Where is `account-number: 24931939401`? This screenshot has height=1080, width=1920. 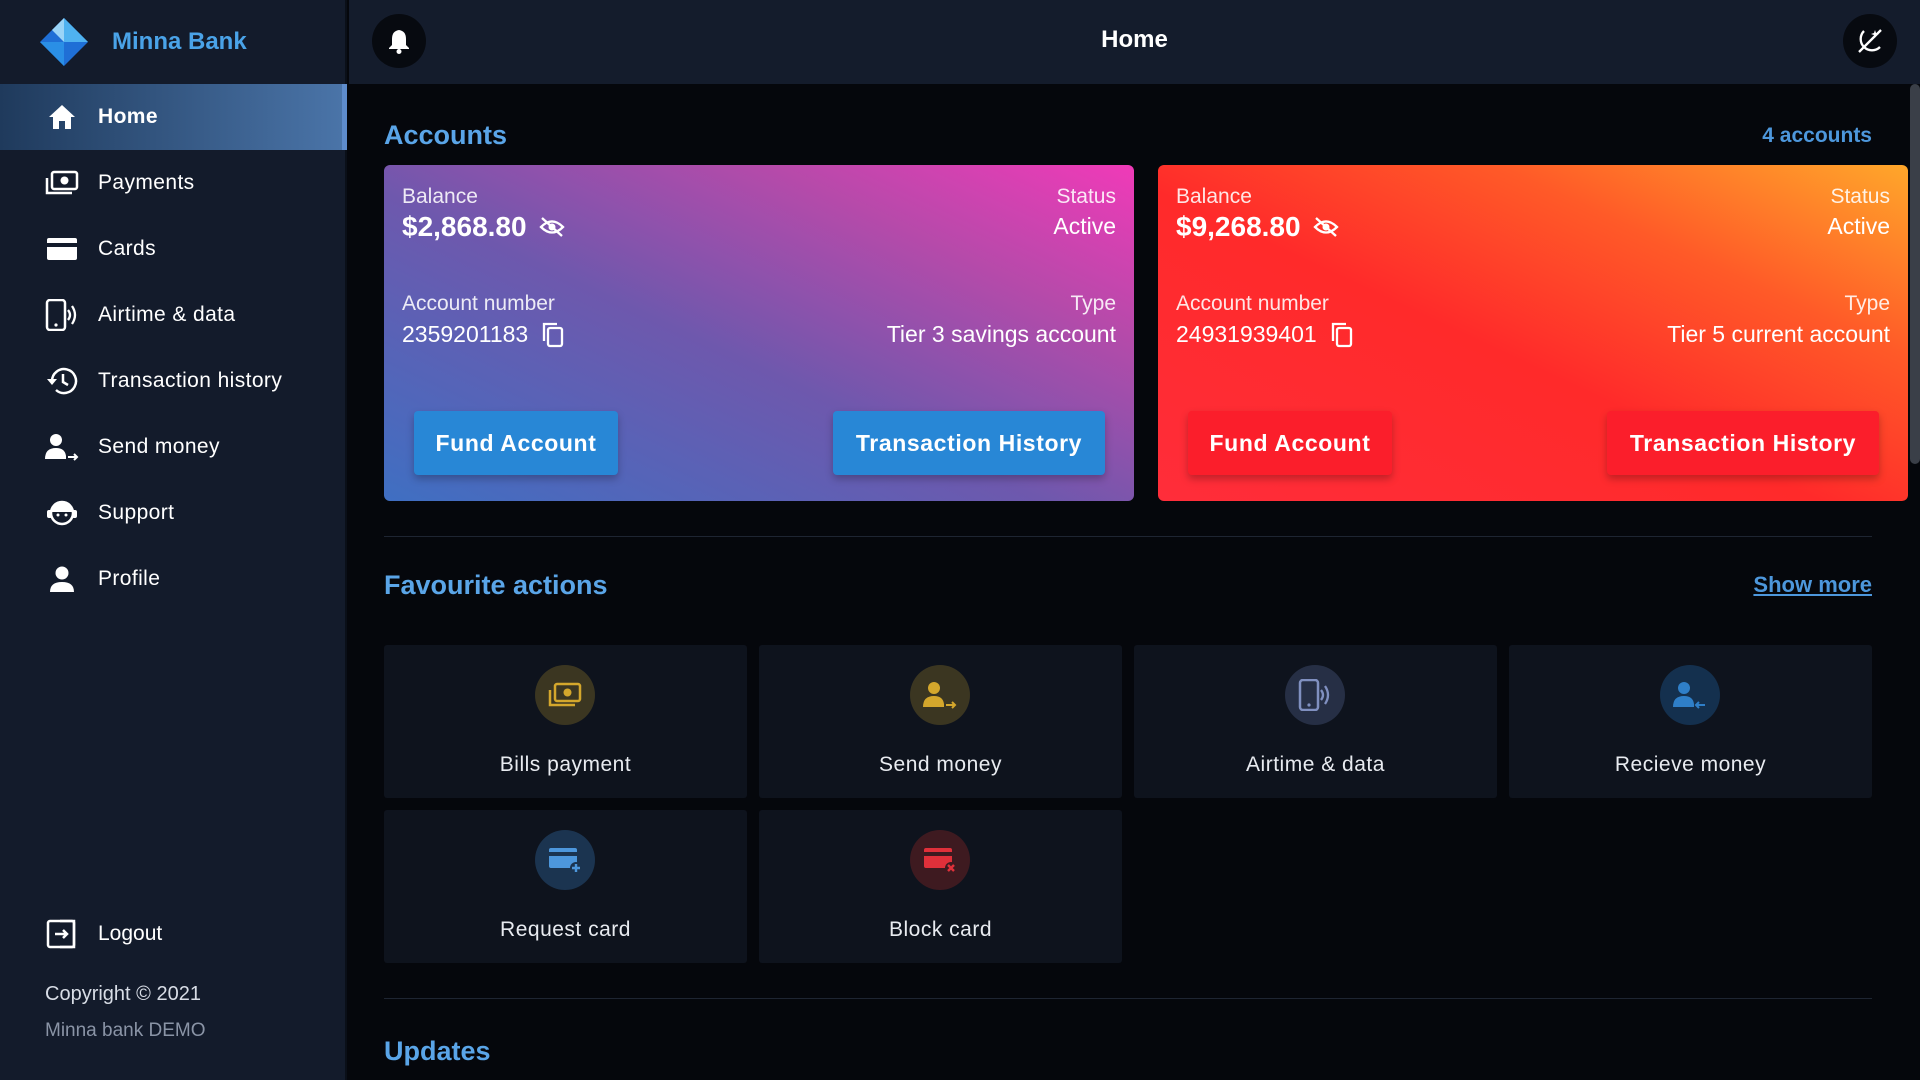 account-number: 24931939401 is located at coordinates (1264, 334).